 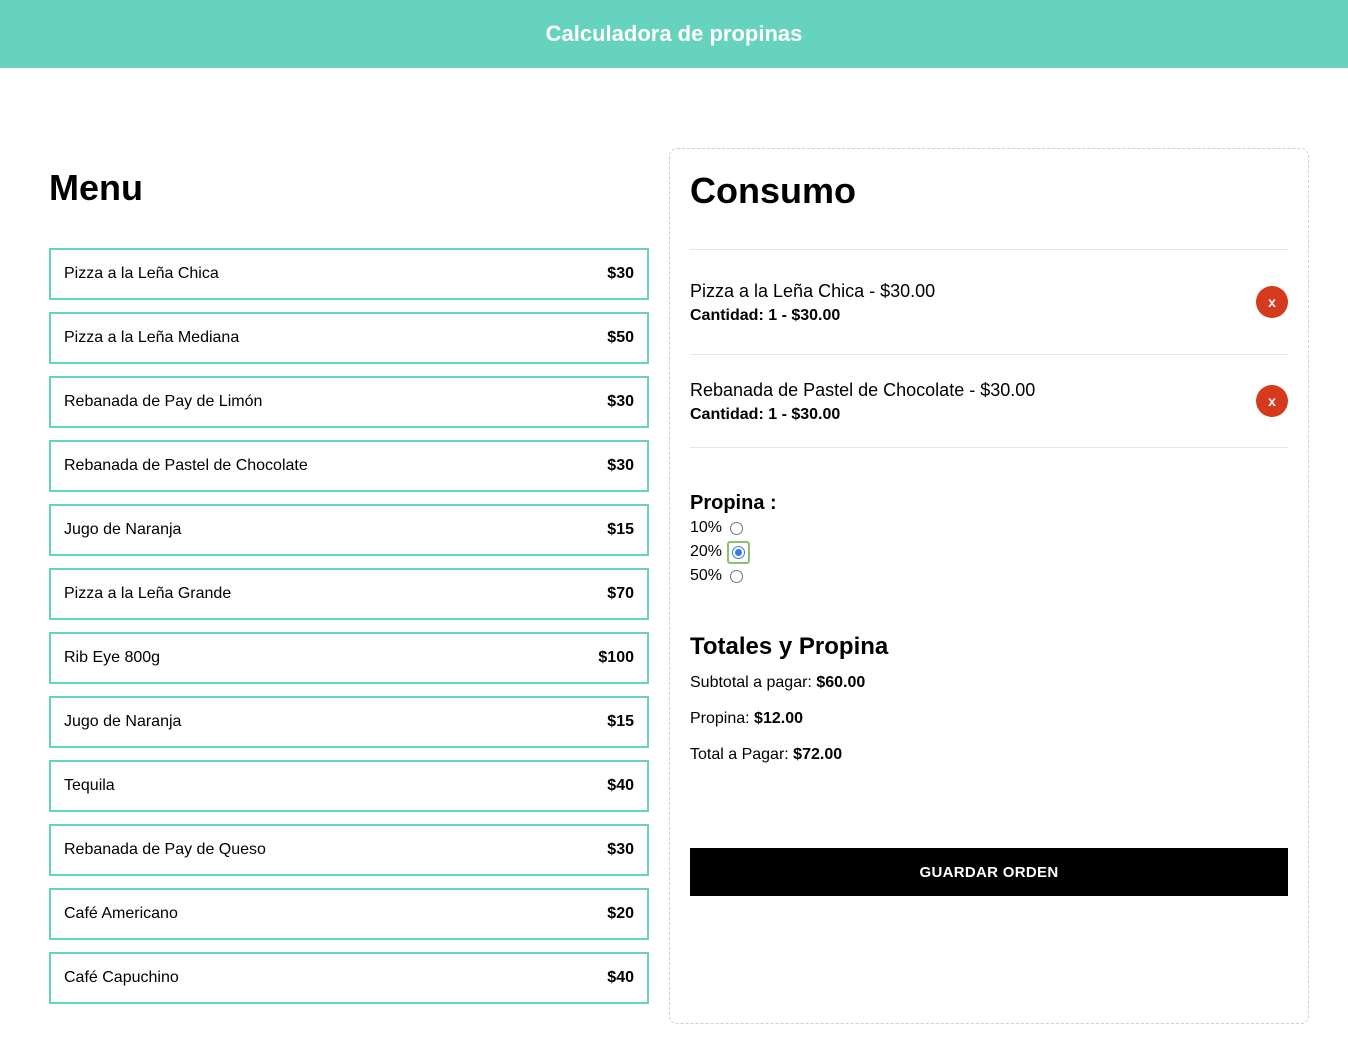 I want to click on menu-item-price: $100, so click(x=616, y=657).